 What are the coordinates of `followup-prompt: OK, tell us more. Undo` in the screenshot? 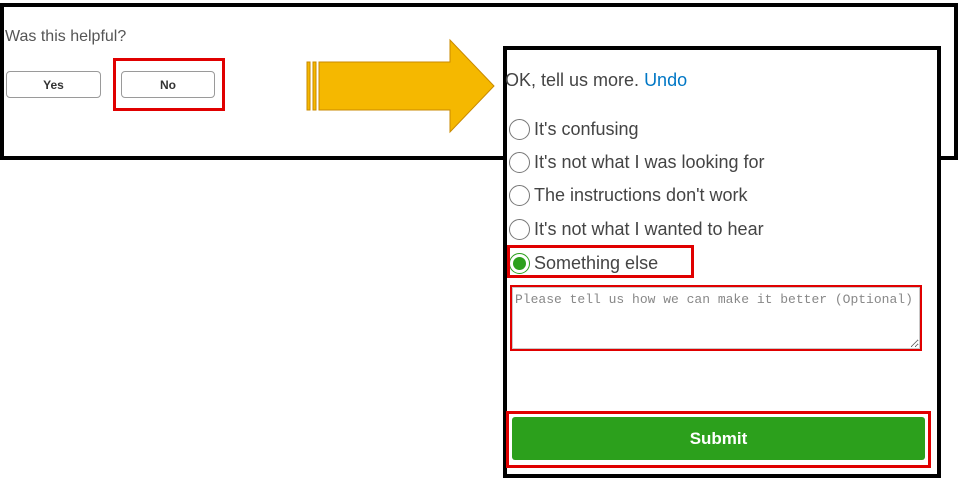 It's located at (596, 80).